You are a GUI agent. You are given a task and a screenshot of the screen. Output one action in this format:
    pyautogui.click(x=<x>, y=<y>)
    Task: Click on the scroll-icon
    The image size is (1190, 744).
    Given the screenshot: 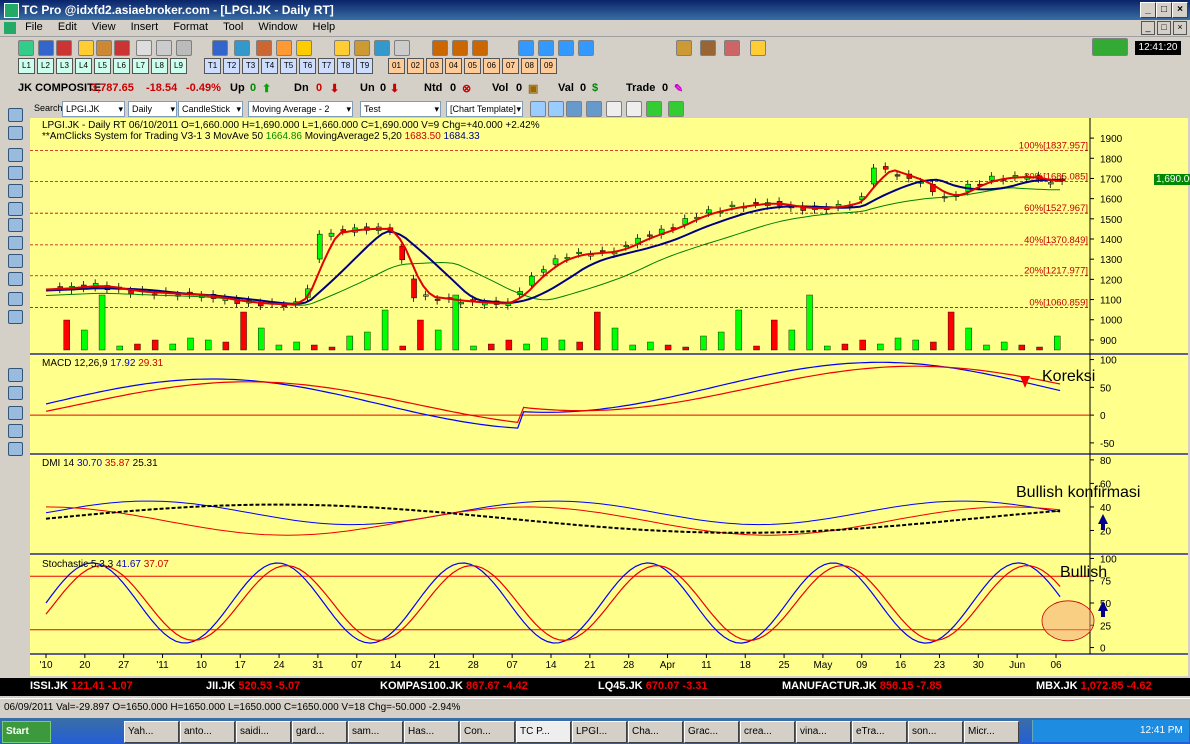 What is the action you would take?
    pyautogui.click(x=15, y=261)
    